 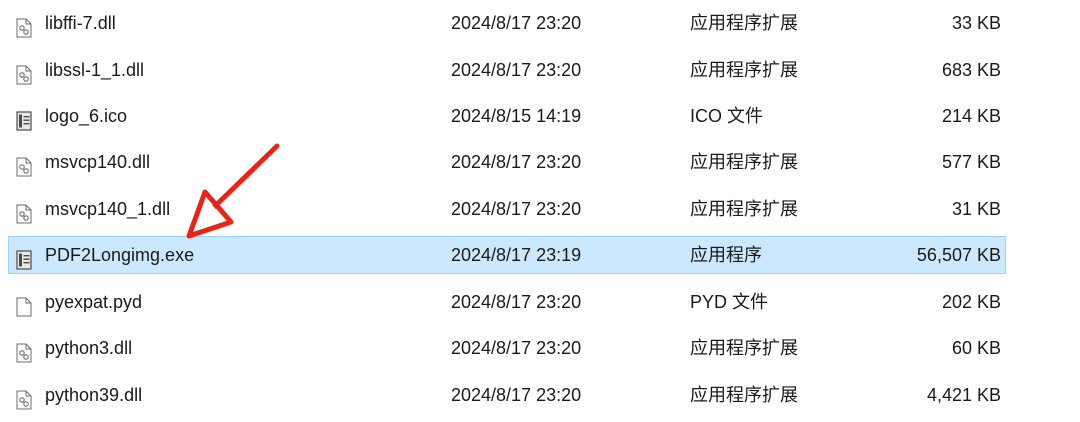 What do you see at coordinates (108, 209) in the screenshot?
I see `file-name: msvcp140_1.dll` at bounding box center [108, 209].